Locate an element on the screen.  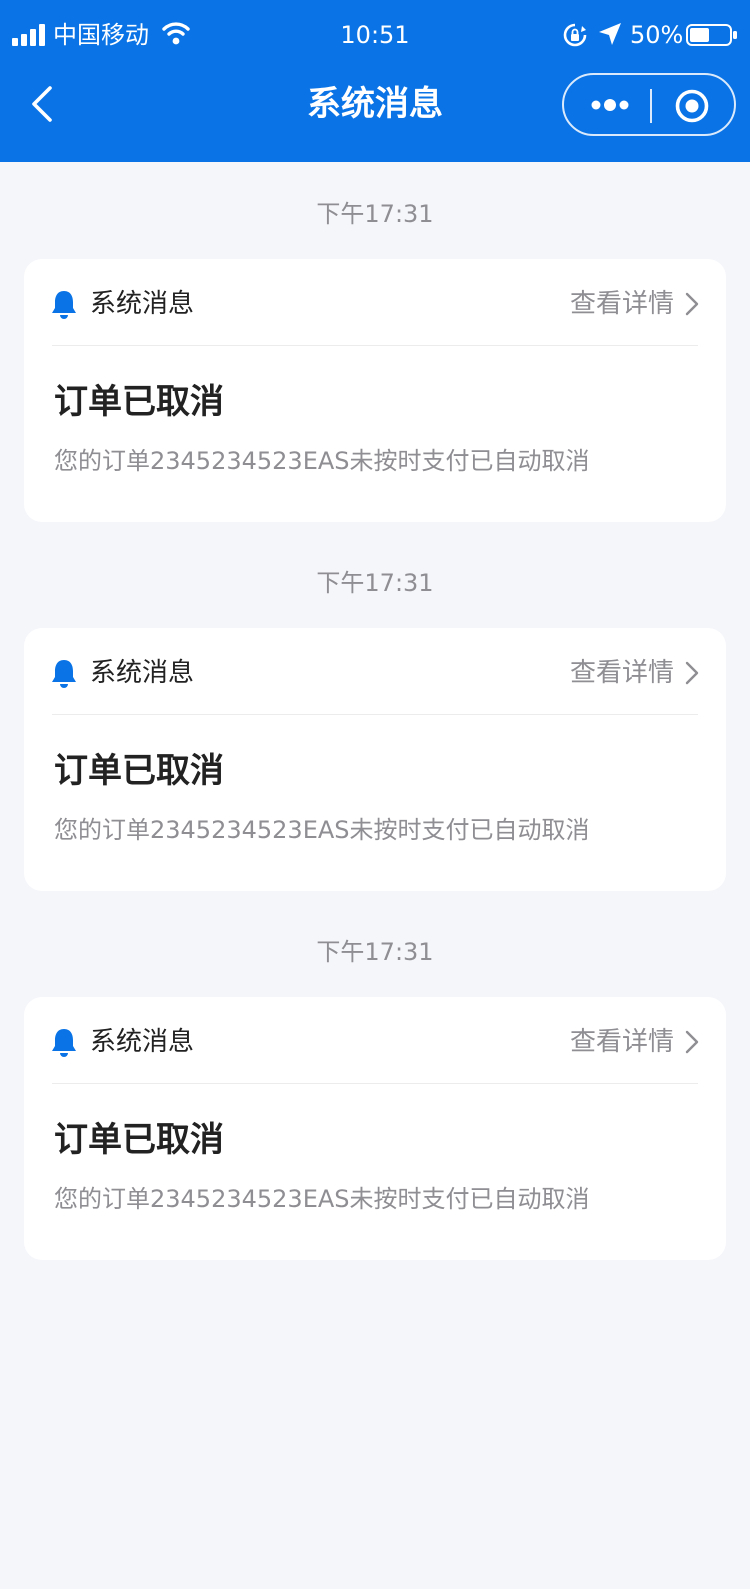
battery-percentage: 50% is located at coordinates (657, 35).